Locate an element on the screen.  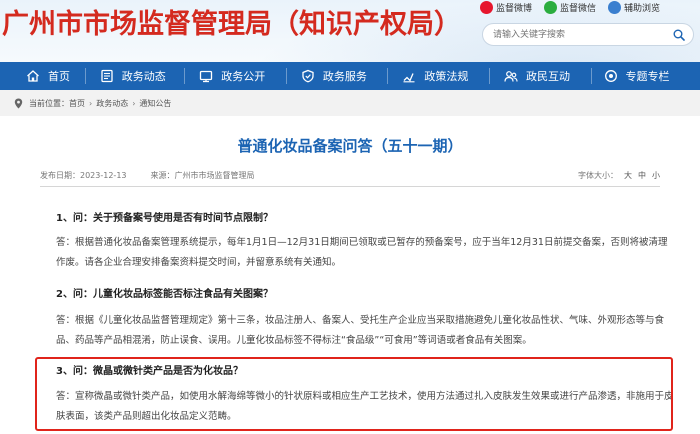
wechat-icon is located at coordinates (551, 7).